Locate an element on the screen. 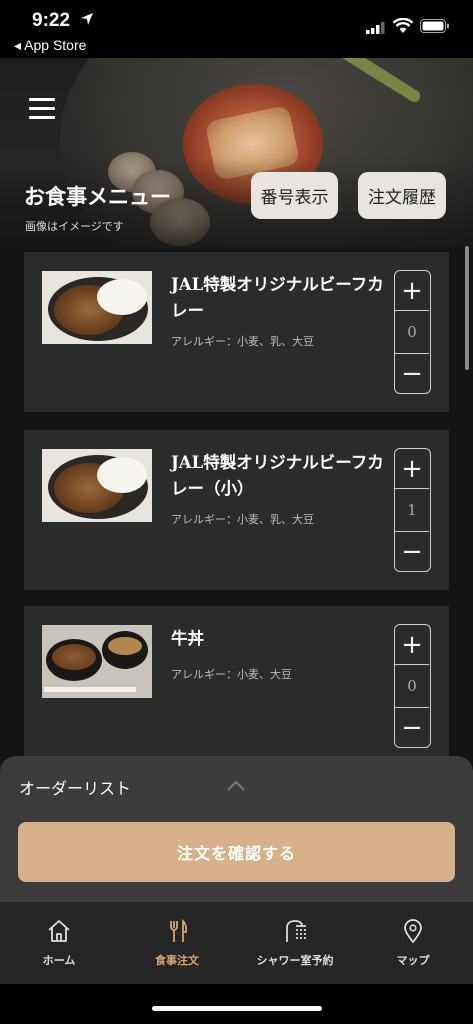  image-disclaimer: 画像はイメージです is located at coordinates (74, 226).